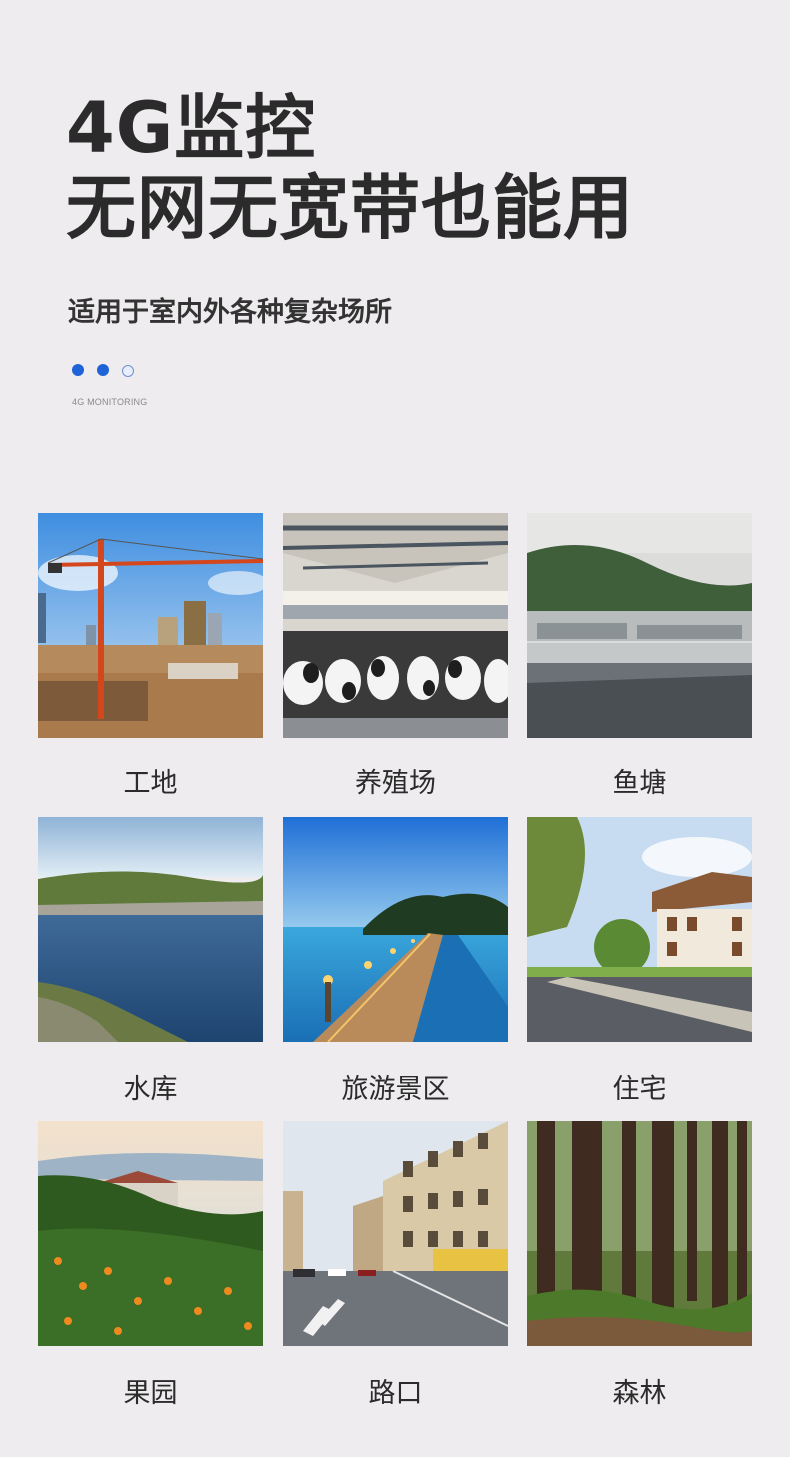 The image size is (790, 1457). What do you see at coordinates (639, 1393) in the screenshot?
I see `scene-label-forest: 森林` at bounding box center [639, 1393].